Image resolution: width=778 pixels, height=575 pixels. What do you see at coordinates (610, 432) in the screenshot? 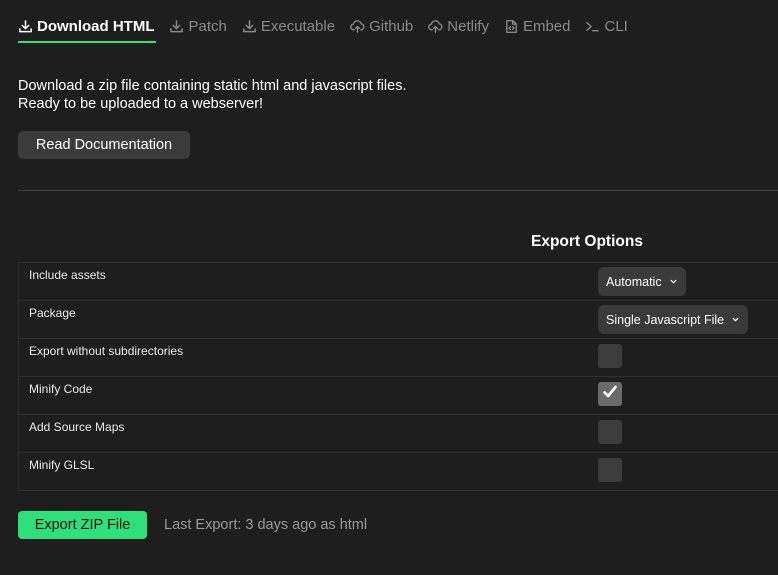
I see `add-source-maps-checkbox` at bounding box center [610, 432].